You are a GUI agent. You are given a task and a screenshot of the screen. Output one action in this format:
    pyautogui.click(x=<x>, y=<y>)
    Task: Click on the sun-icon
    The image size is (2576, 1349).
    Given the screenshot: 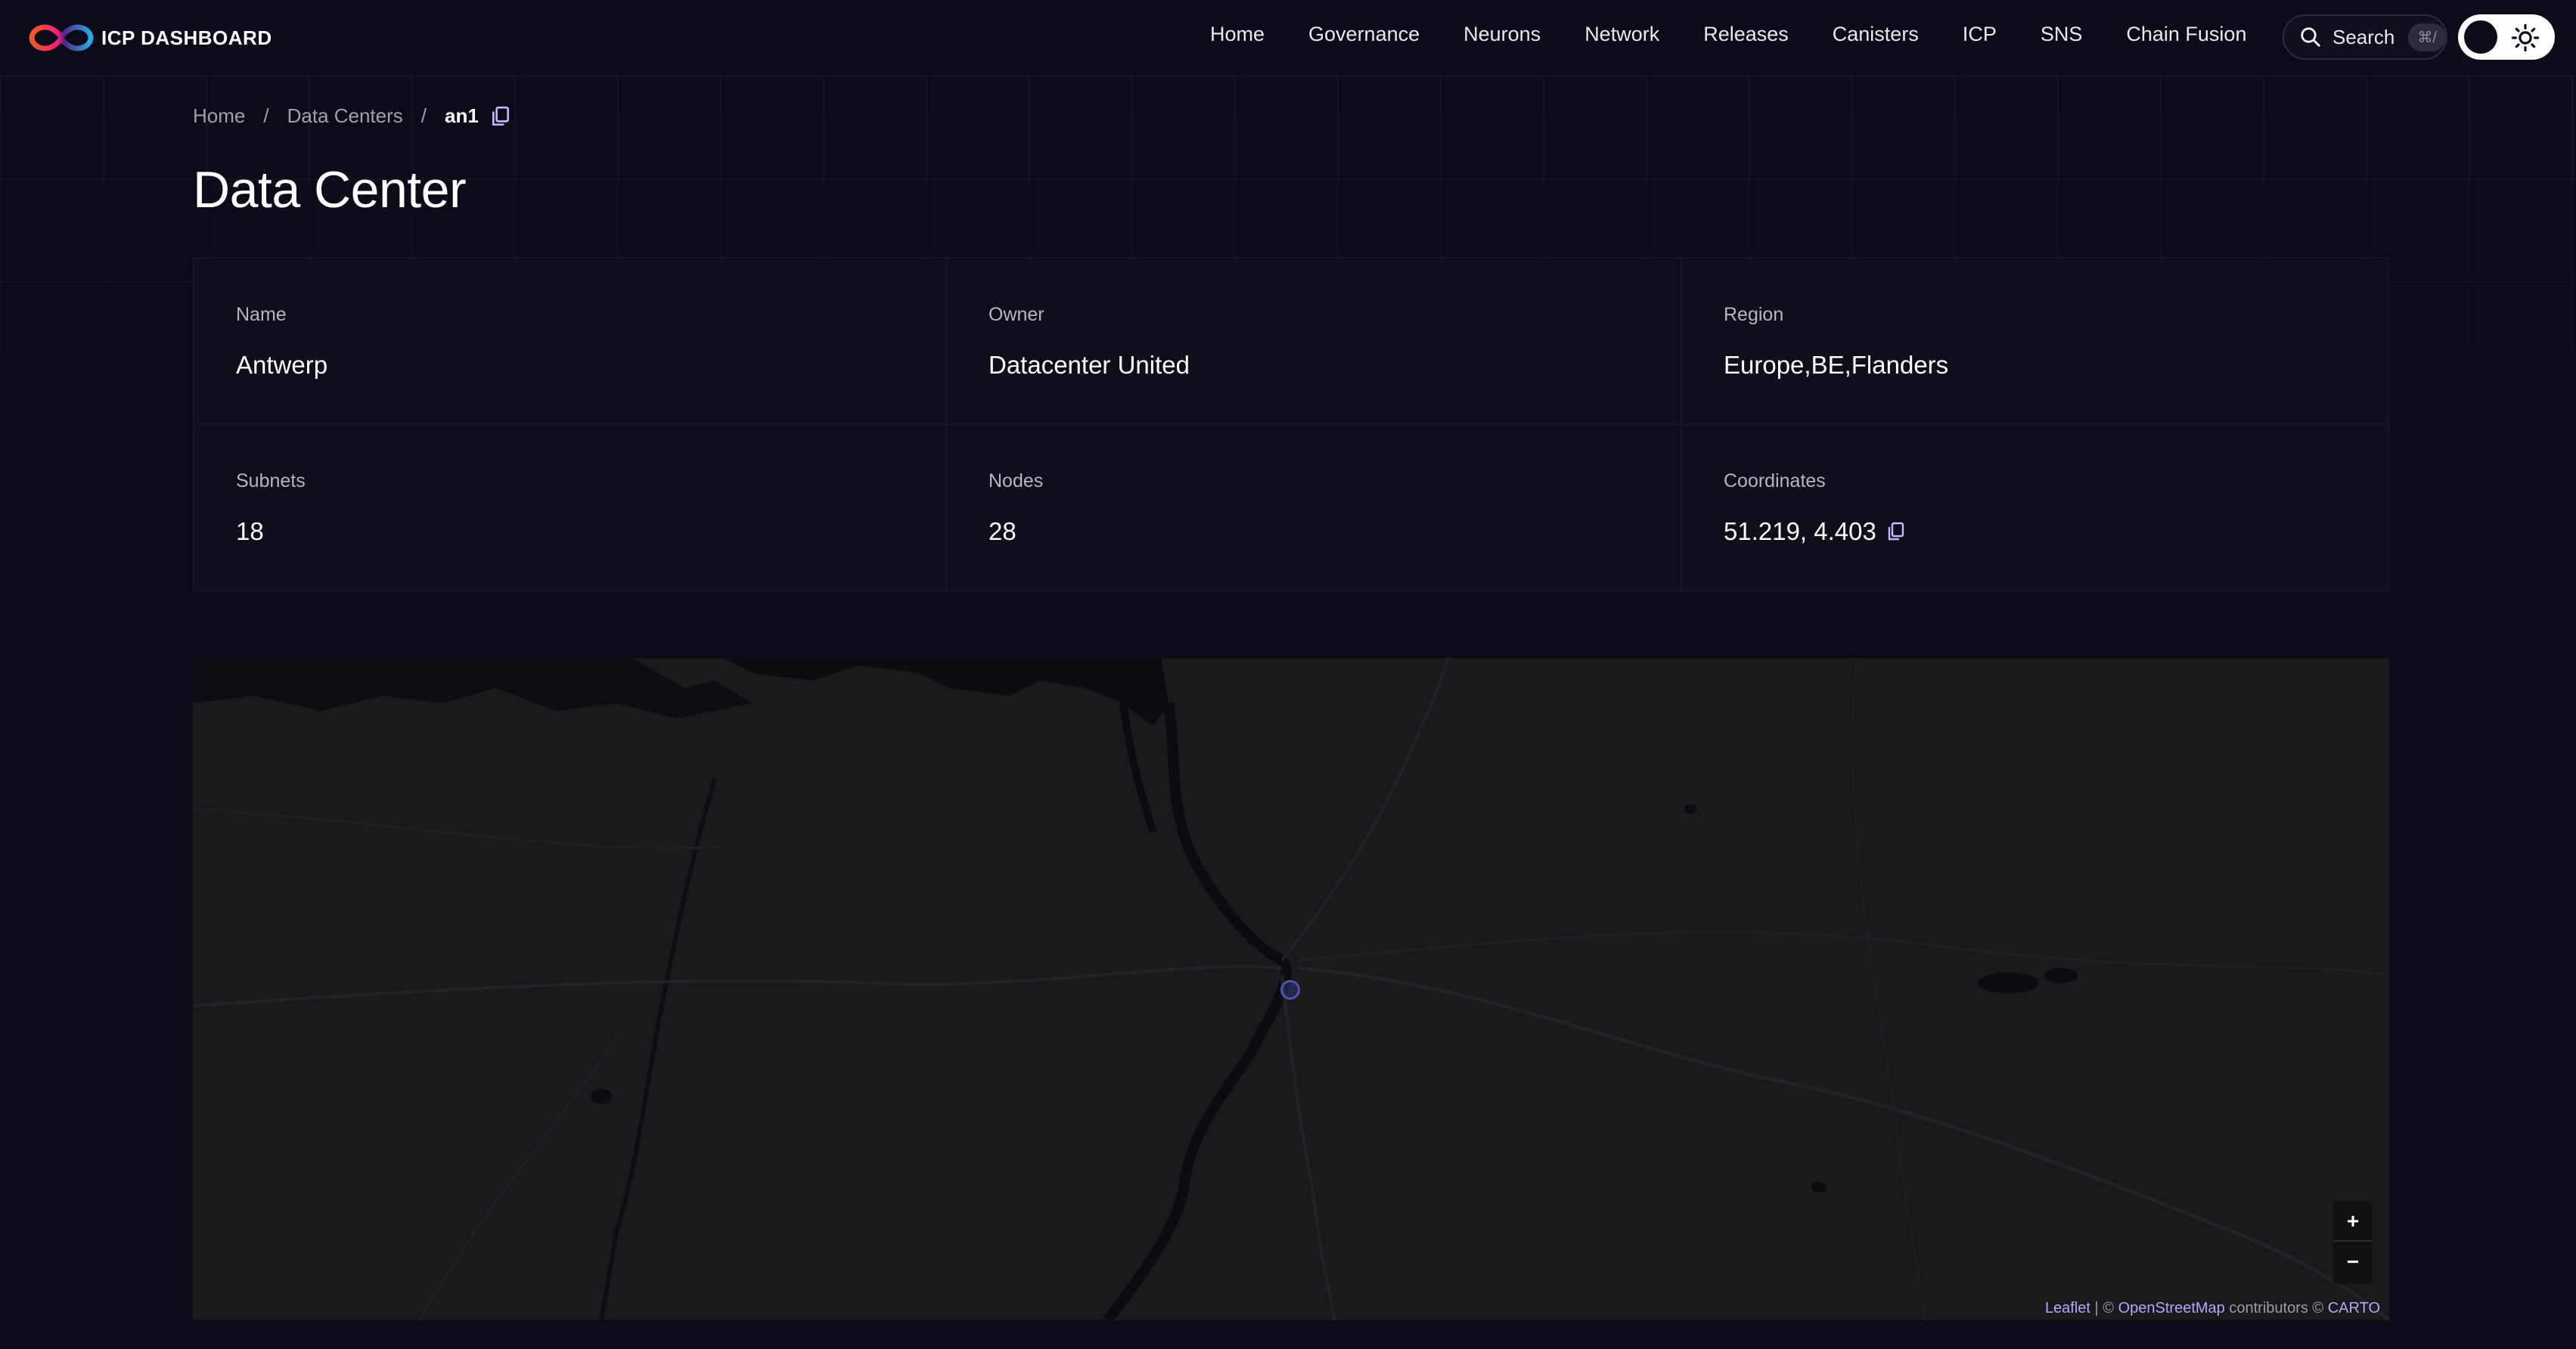 What is the action you would take?
    pyautogui.click(x=2525, y=38)
    